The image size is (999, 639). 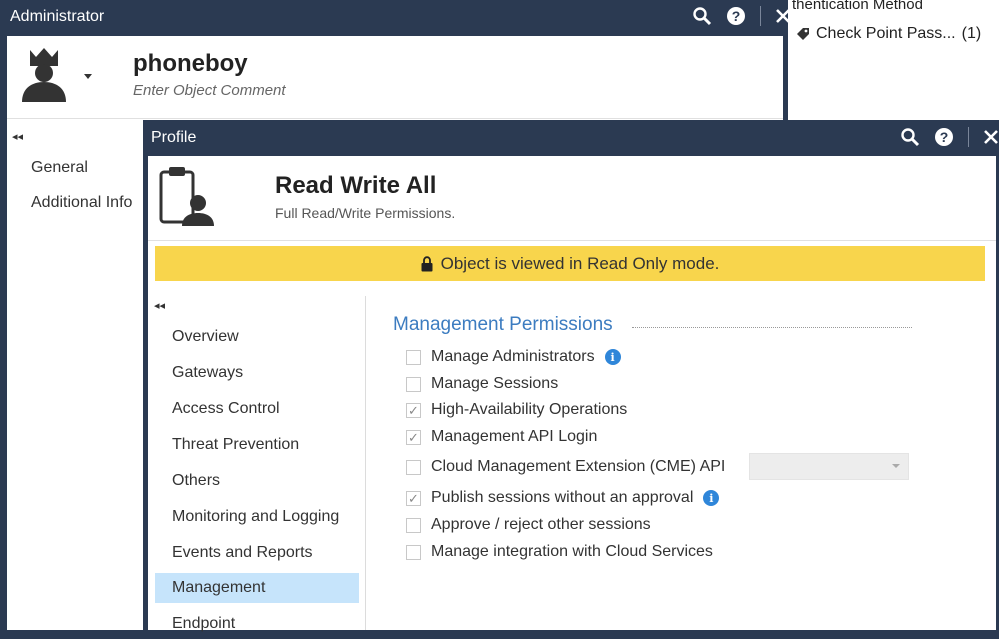 I want to click on section-divider, so click(x=772, y=327).